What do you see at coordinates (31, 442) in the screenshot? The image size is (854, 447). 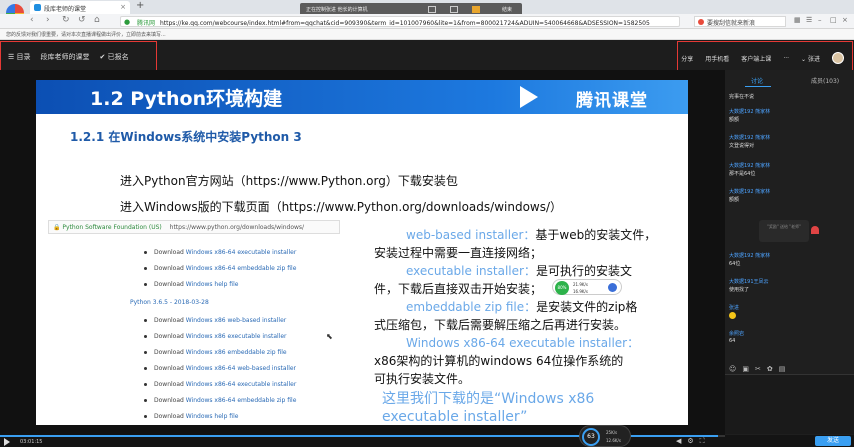 I see `play-time: 03:01:15` at bounding box center [31, 442].